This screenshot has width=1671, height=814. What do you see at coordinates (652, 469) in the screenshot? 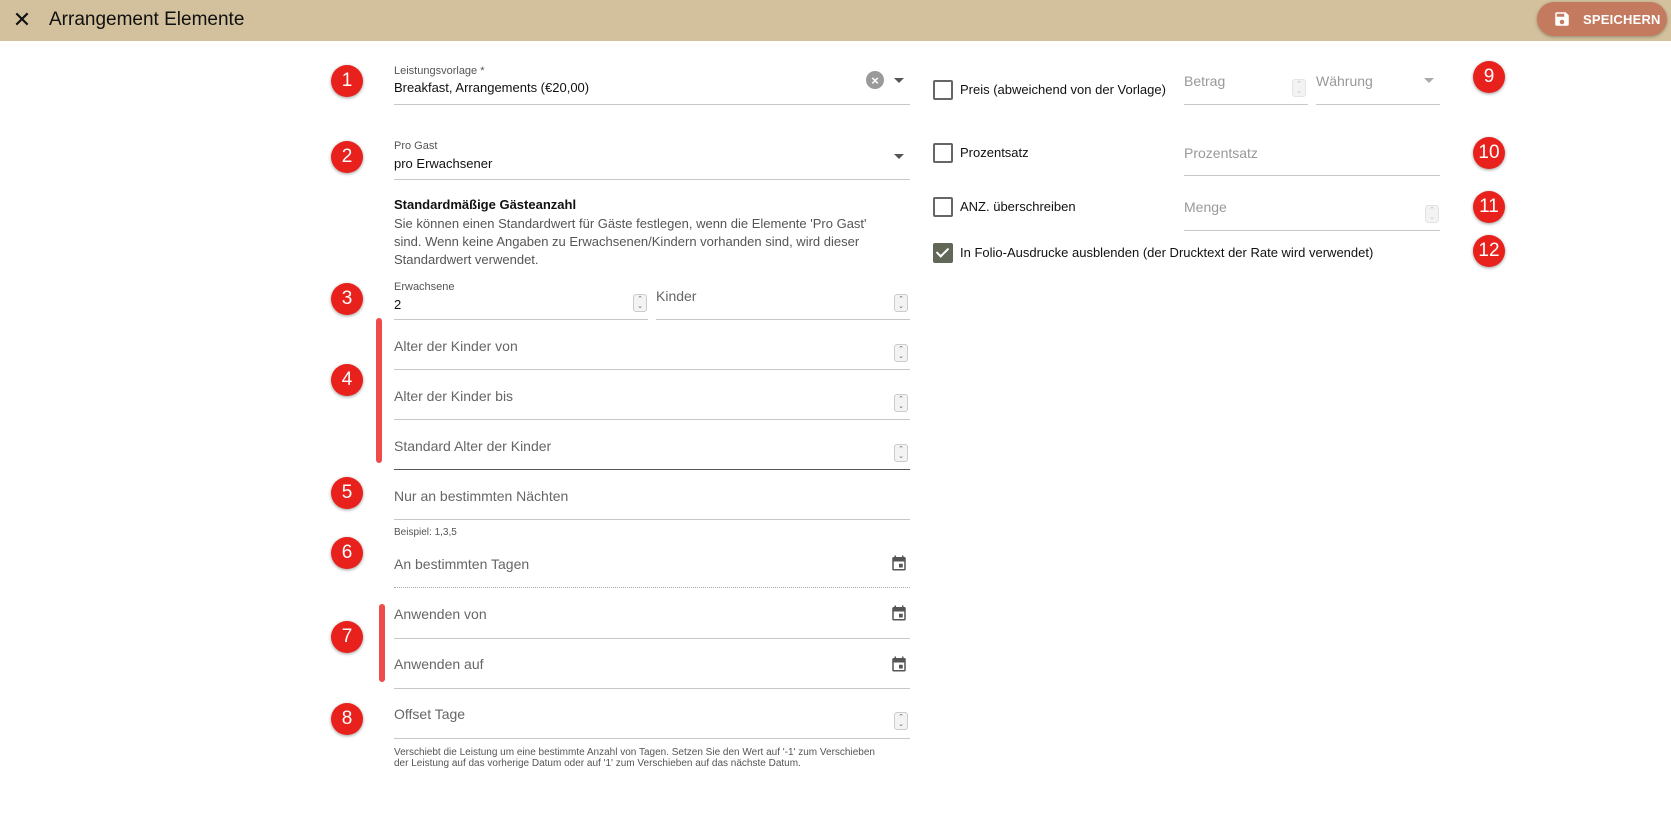
I see `child-age-default-underline` at bounding box center [652, 469].